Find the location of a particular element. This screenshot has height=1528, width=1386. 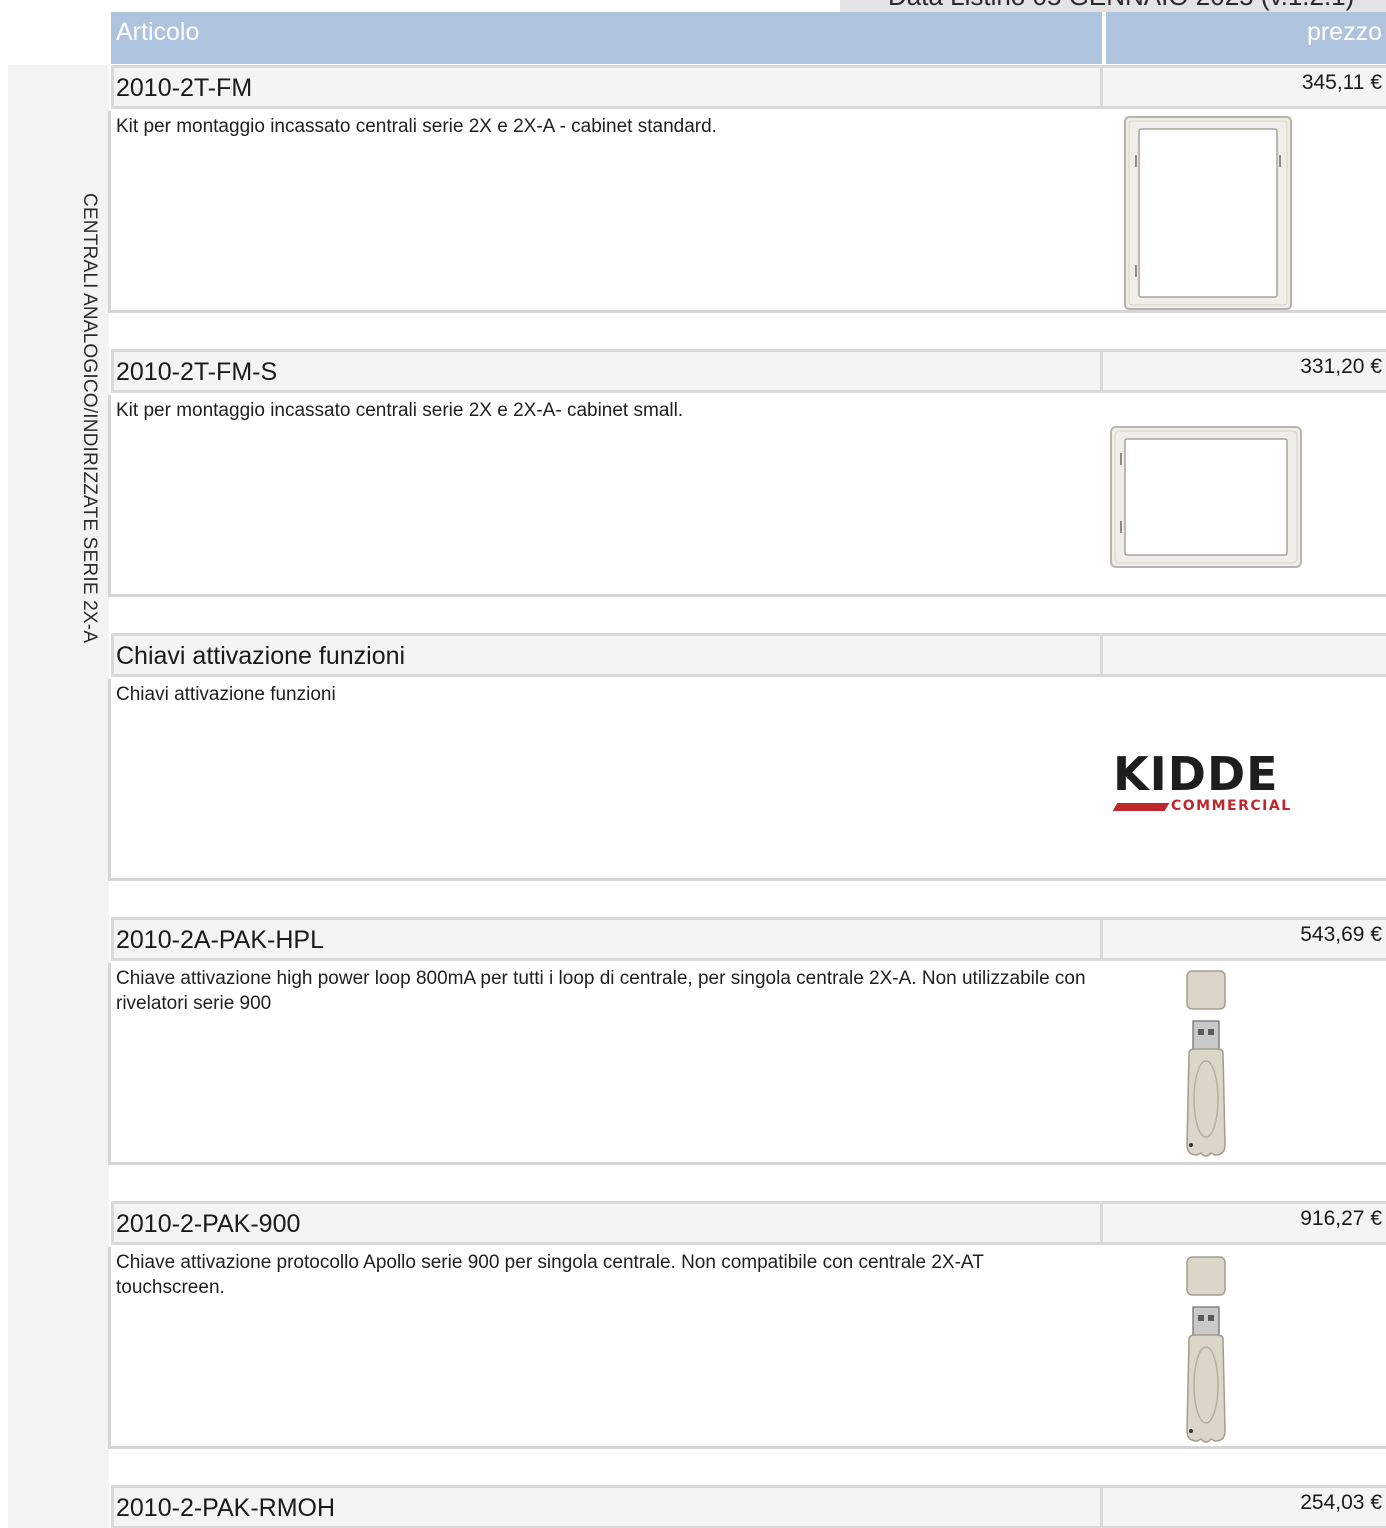

column-header-article-label: Articolo is located at coordinates (158, 32).